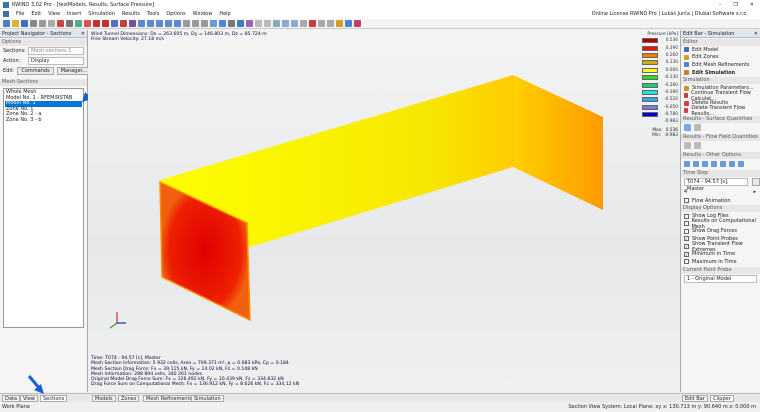 The image size is (760, 412). What do you see at coordinates (720, 262) in the screenshot?
I see `display-option: Maximum in Time` at bounding box center [720, 262].